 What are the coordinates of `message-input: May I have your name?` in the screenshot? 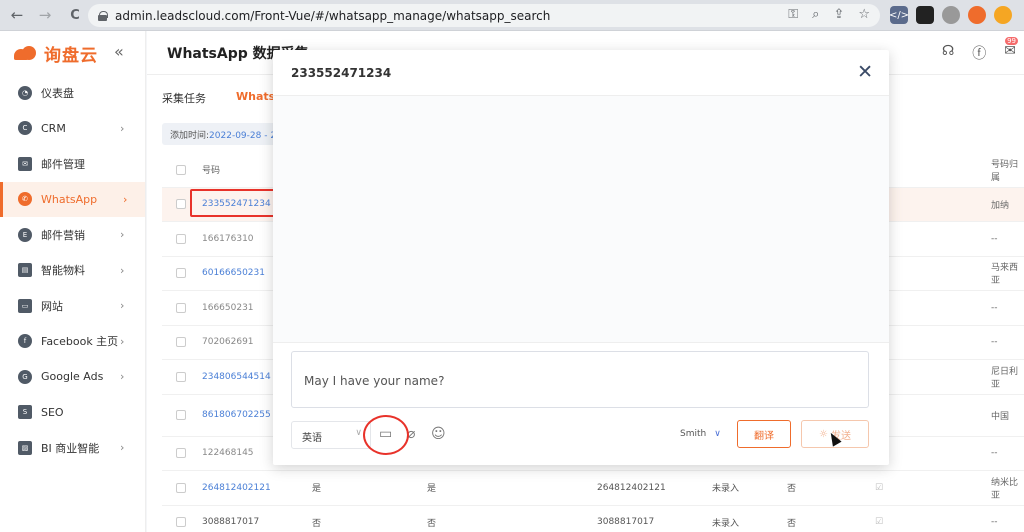 It's located at (580, 379).